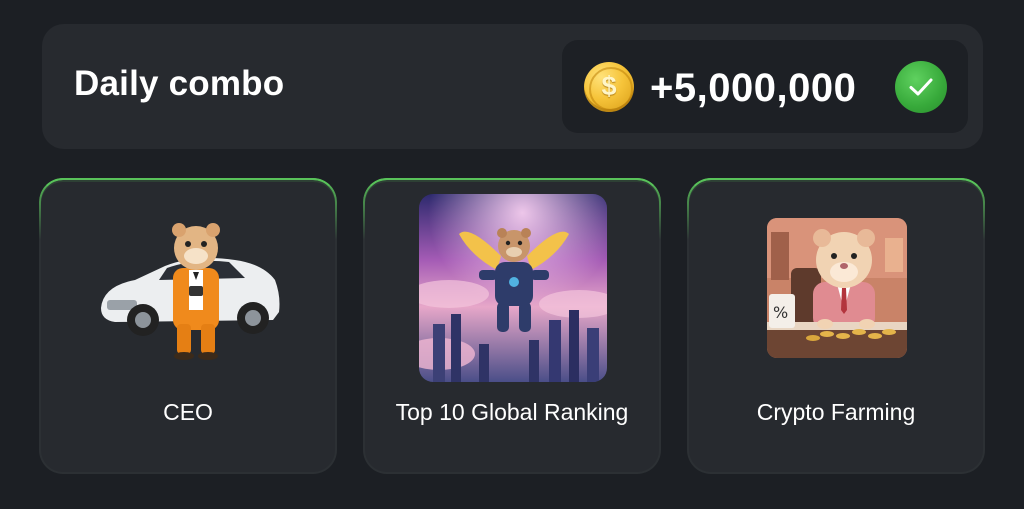  What do you see at coordinates (837, 288) in the screenshot?
I see `hamster-office-coins-image: %` at bounding box center [837, 288].